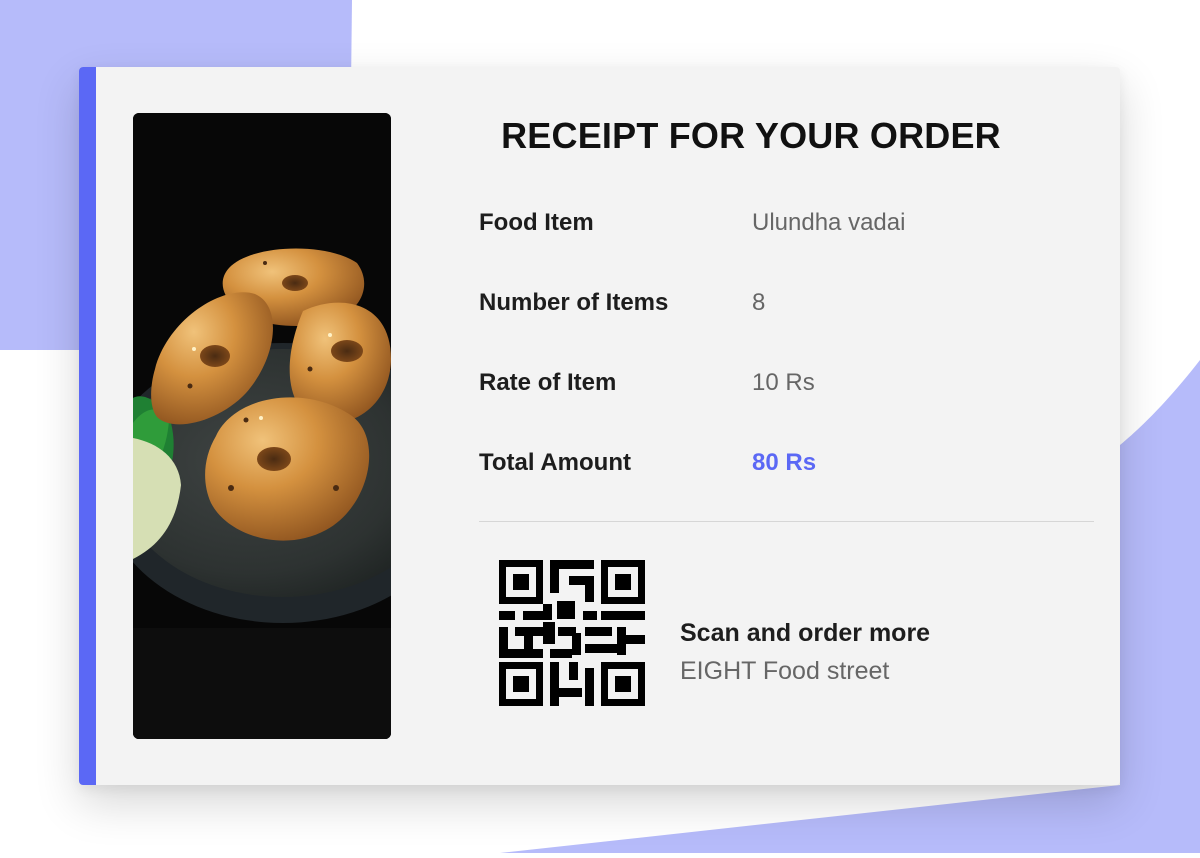 The height and width of the screenshot is (858, 1200). What do you see at coordinates (785, 671) in the screenshot?
I see `restaurant-name: EIGHT Food street` at bounding box center [785, 671].